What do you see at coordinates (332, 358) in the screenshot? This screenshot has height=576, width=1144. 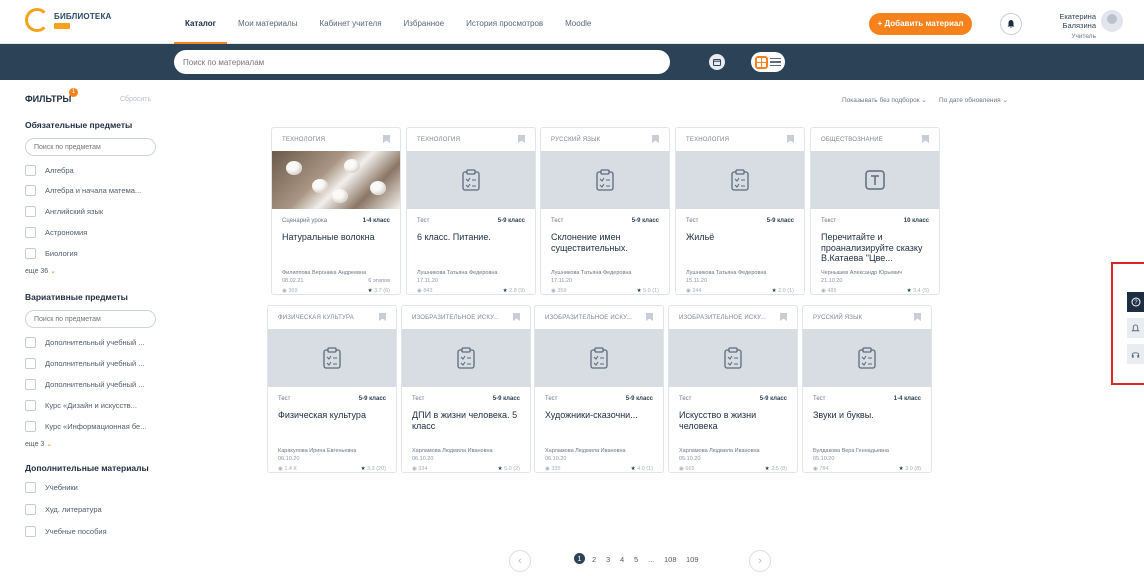 I see `test-clipboard-icon` at bounding box center [332, 358].